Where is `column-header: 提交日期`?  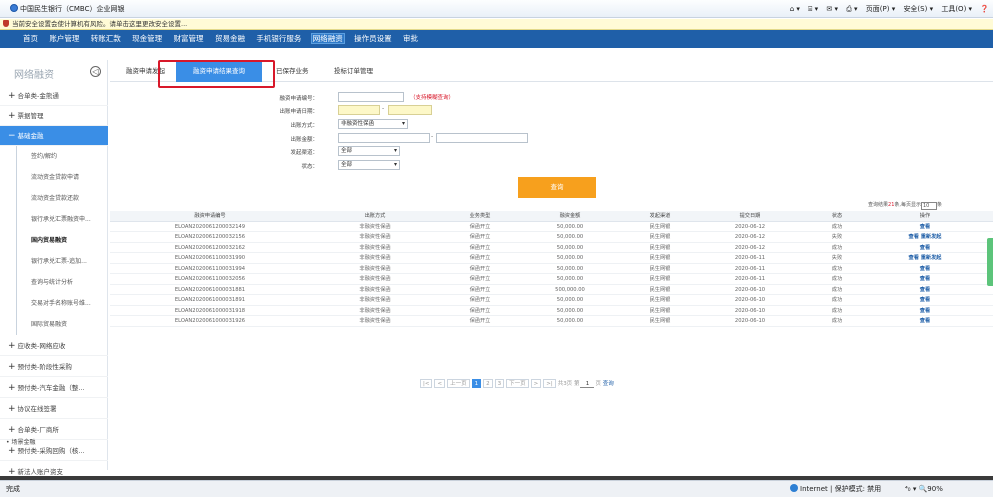
column-header: 提交日期 is located at coordinates (750, 216).